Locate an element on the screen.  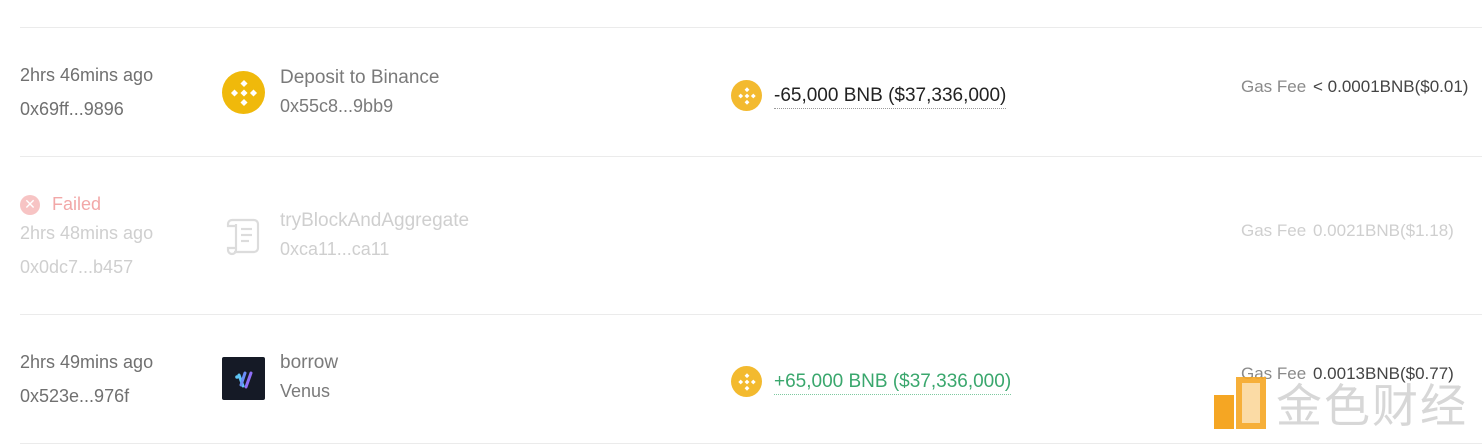
status-badge: ✕ Failed is located at coordinates (60, 204).